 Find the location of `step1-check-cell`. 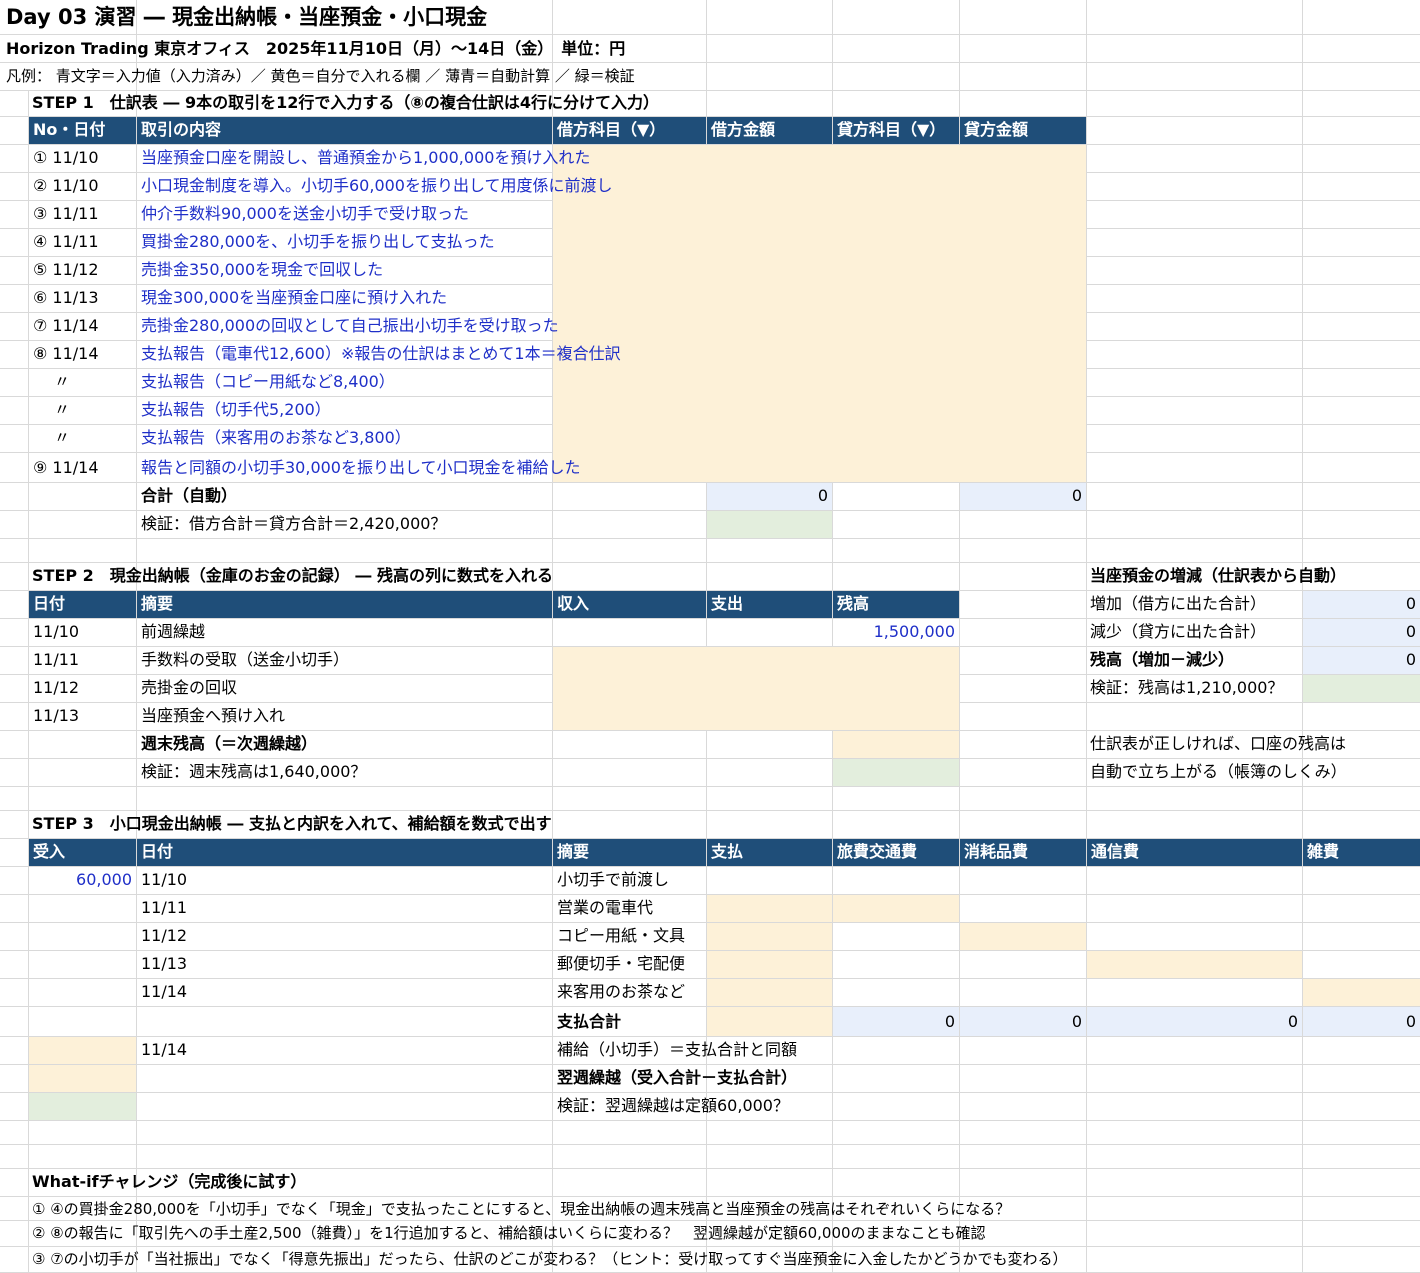

step1-check-cell is located at coordinates (769, 524).